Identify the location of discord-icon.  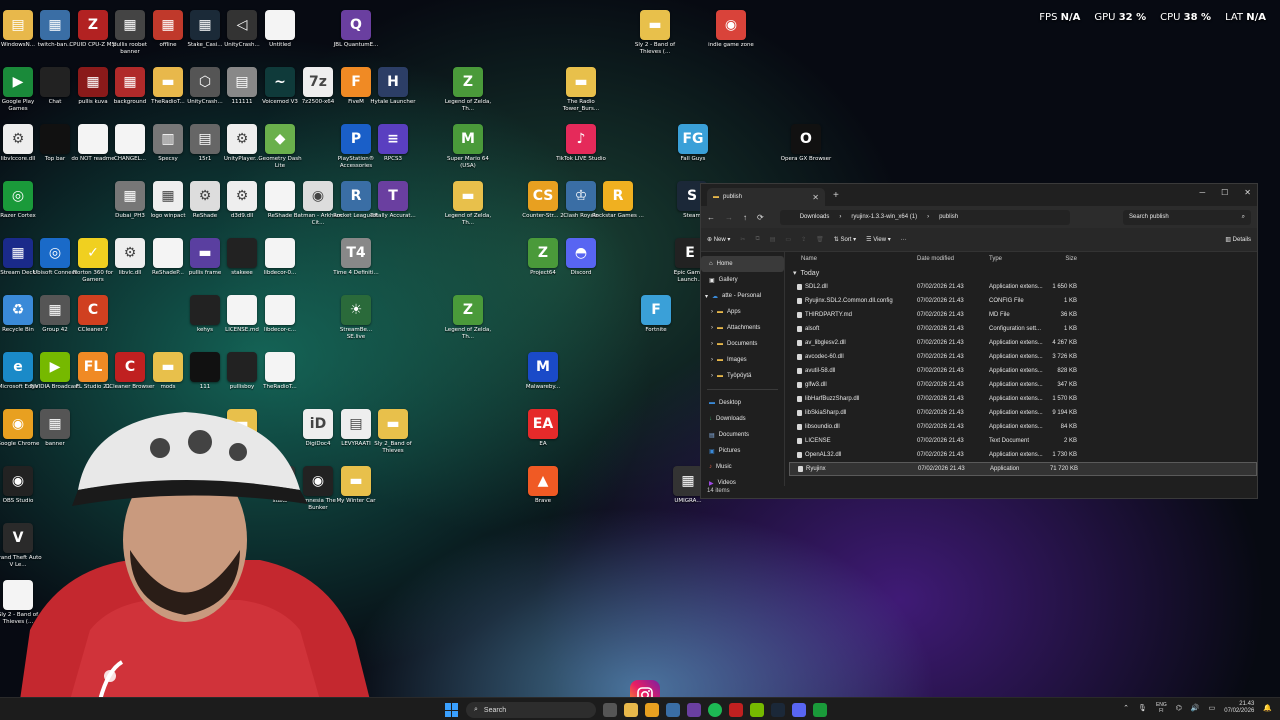
(799, 710).